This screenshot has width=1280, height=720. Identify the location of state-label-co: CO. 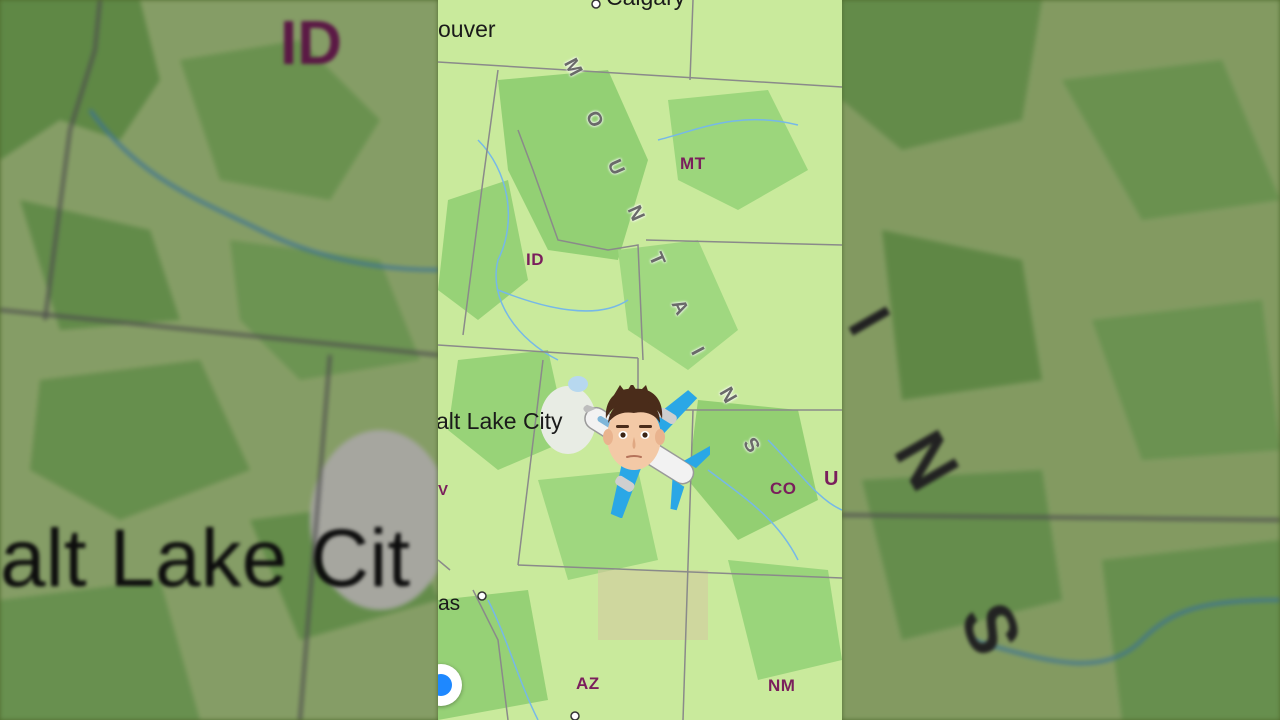
(783, 489).